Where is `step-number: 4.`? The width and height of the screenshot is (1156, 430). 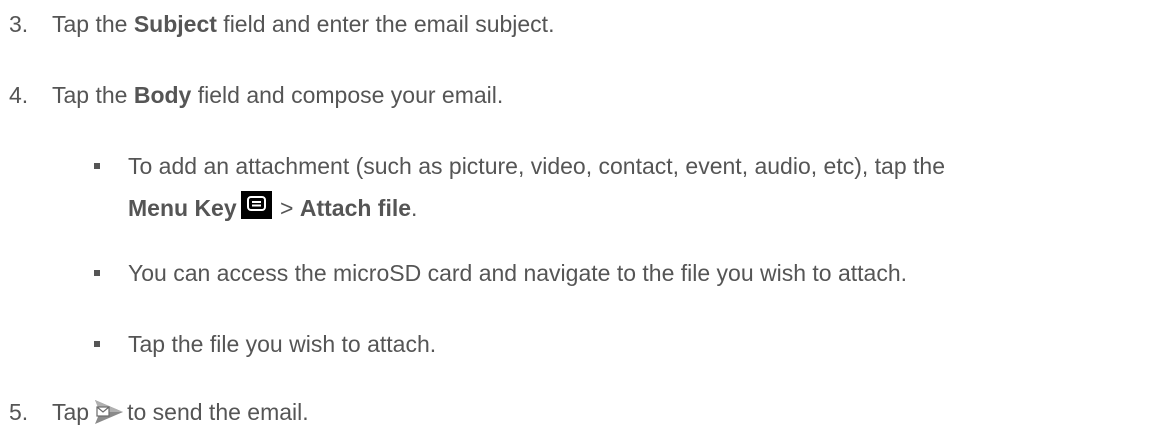
step-number: 4. is located at coordinates (19, 95).